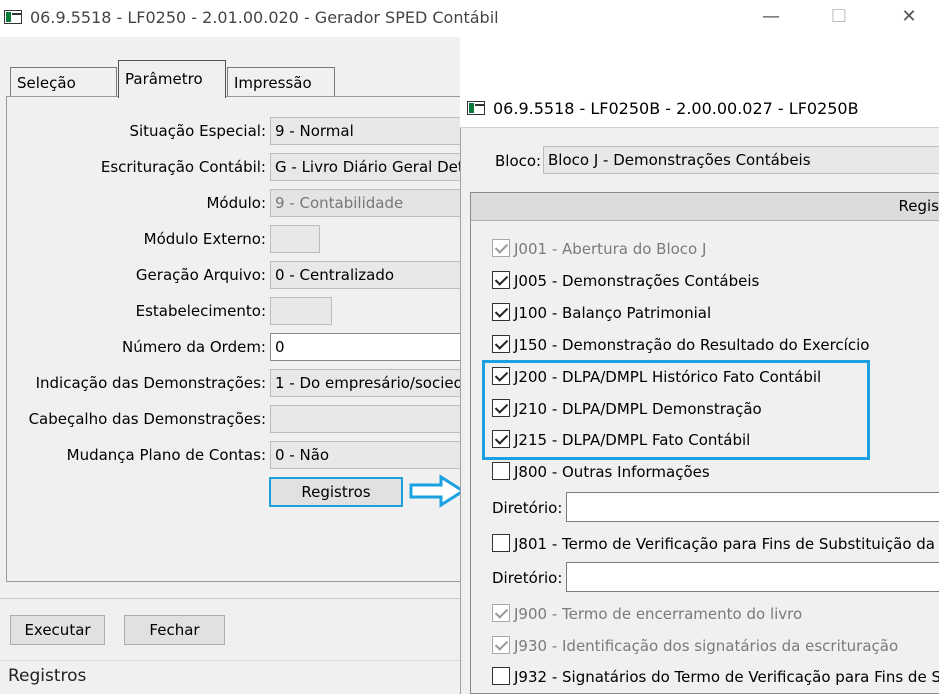 This screenshot has width=939, height=694. I want to click on situacao-especial-label: Situação Especial:, so click(197, 131).